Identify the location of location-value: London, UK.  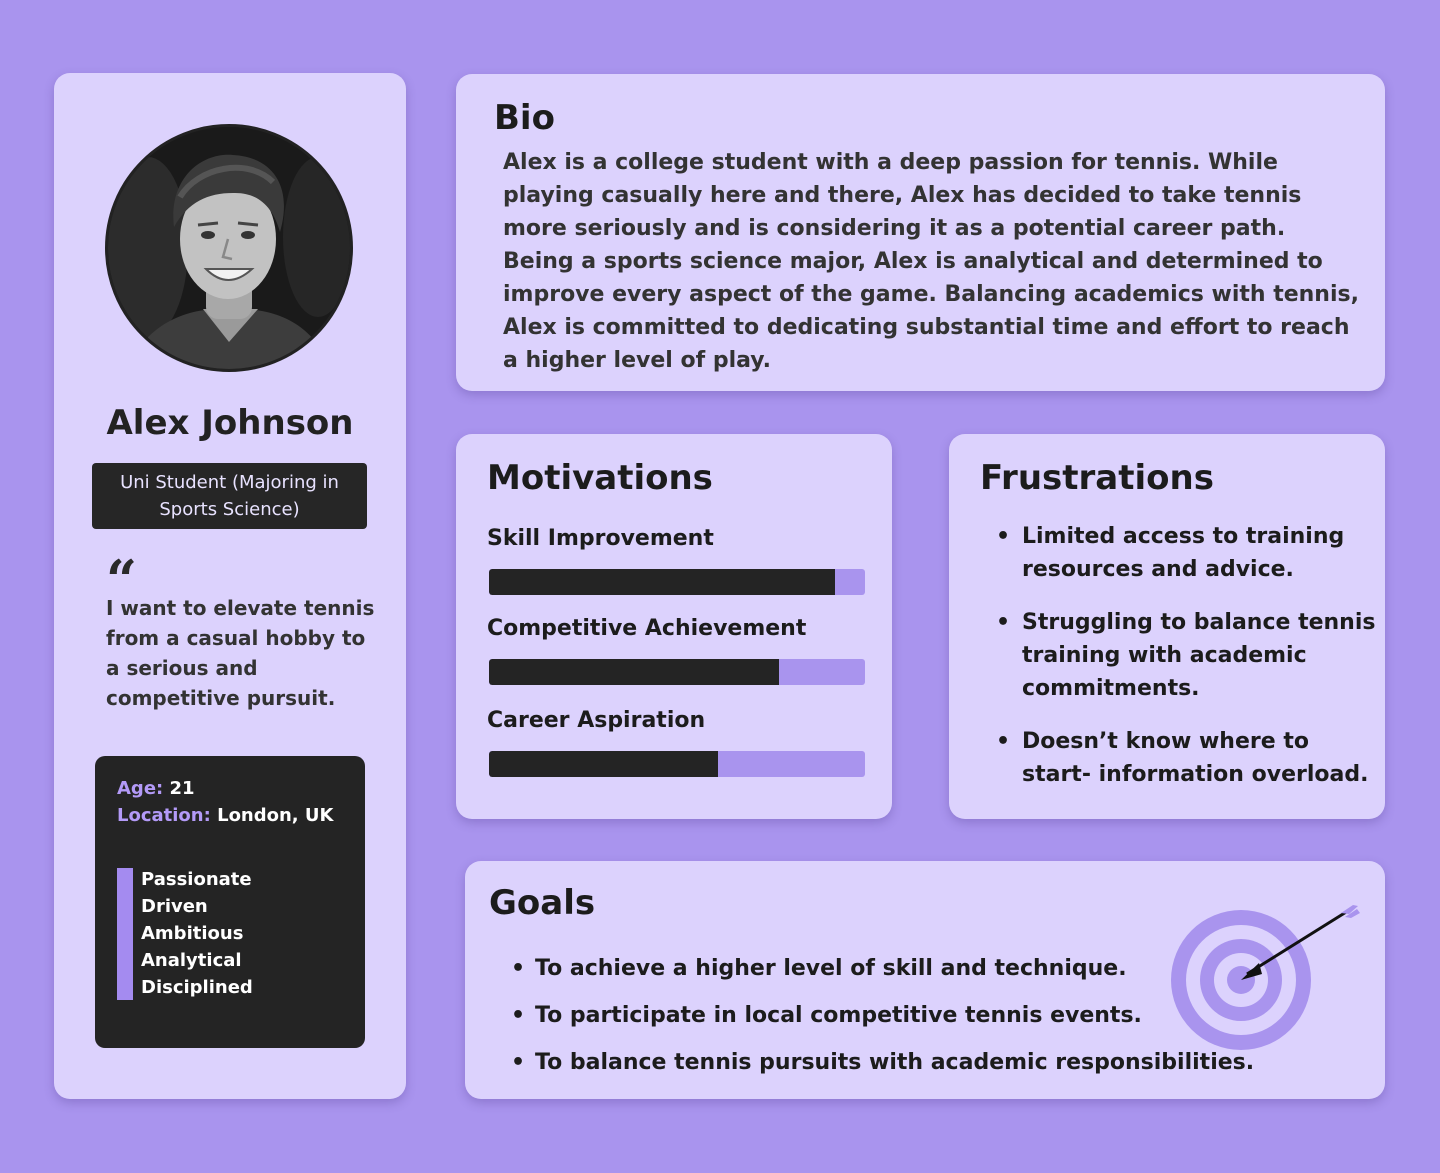
(275, 815).